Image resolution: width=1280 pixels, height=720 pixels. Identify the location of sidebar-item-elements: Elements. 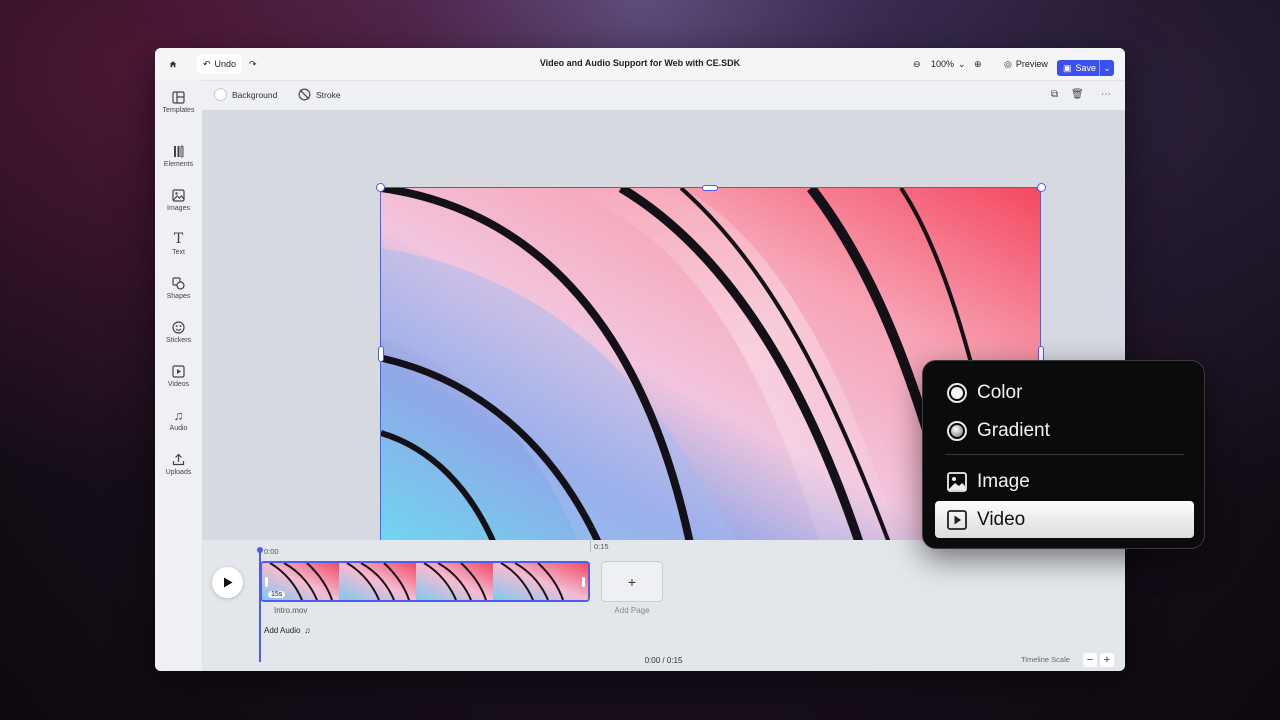
(178, 156).